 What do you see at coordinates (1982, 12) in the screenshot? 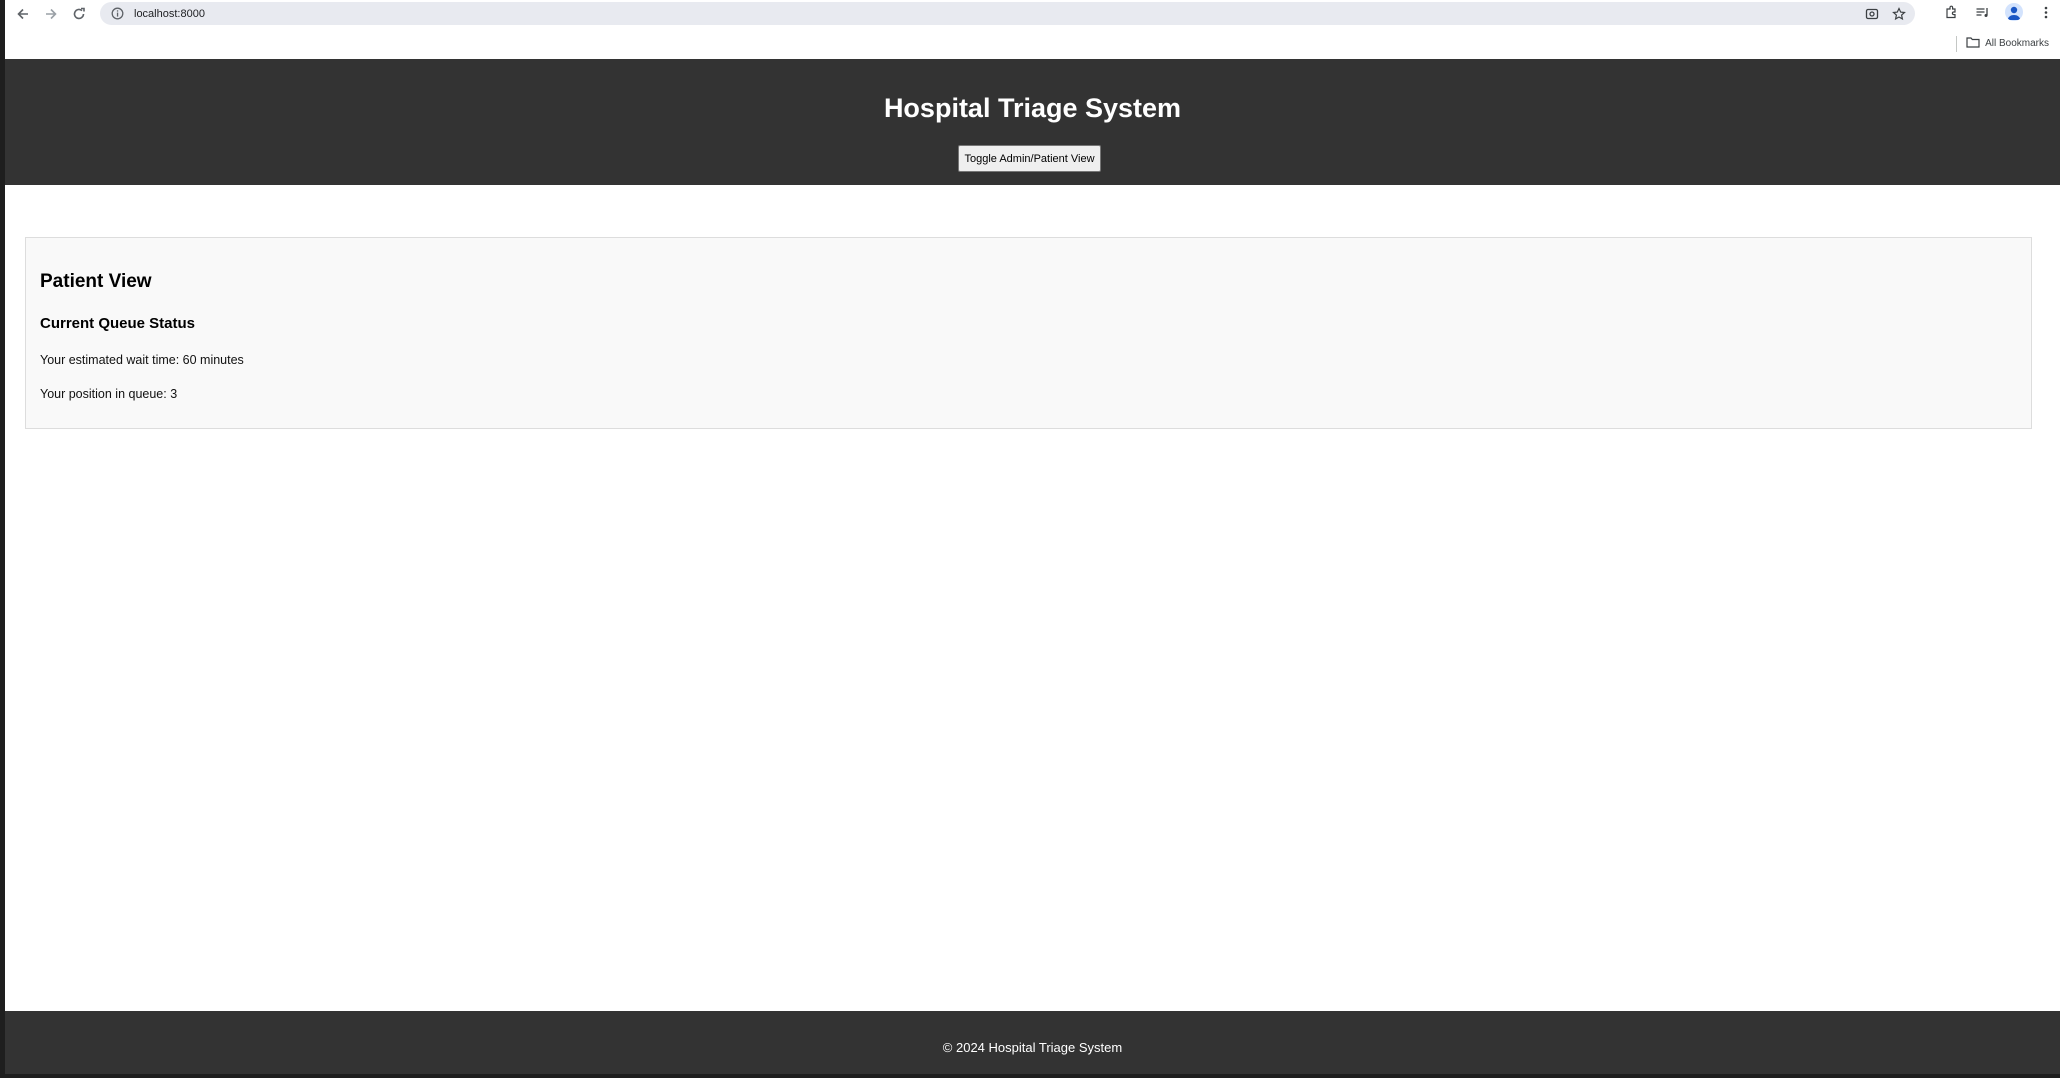
I see `media-controls-icon` at bounding box center [1982, 12].